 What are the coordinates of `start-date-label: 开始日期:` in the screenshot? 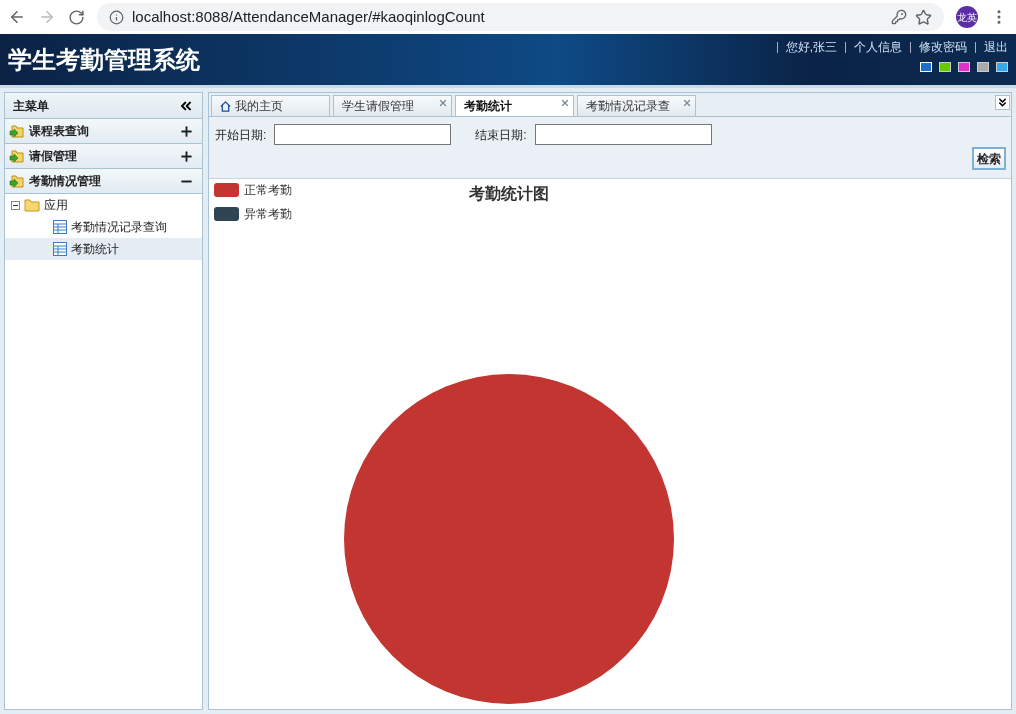 It's located at (241, 135).